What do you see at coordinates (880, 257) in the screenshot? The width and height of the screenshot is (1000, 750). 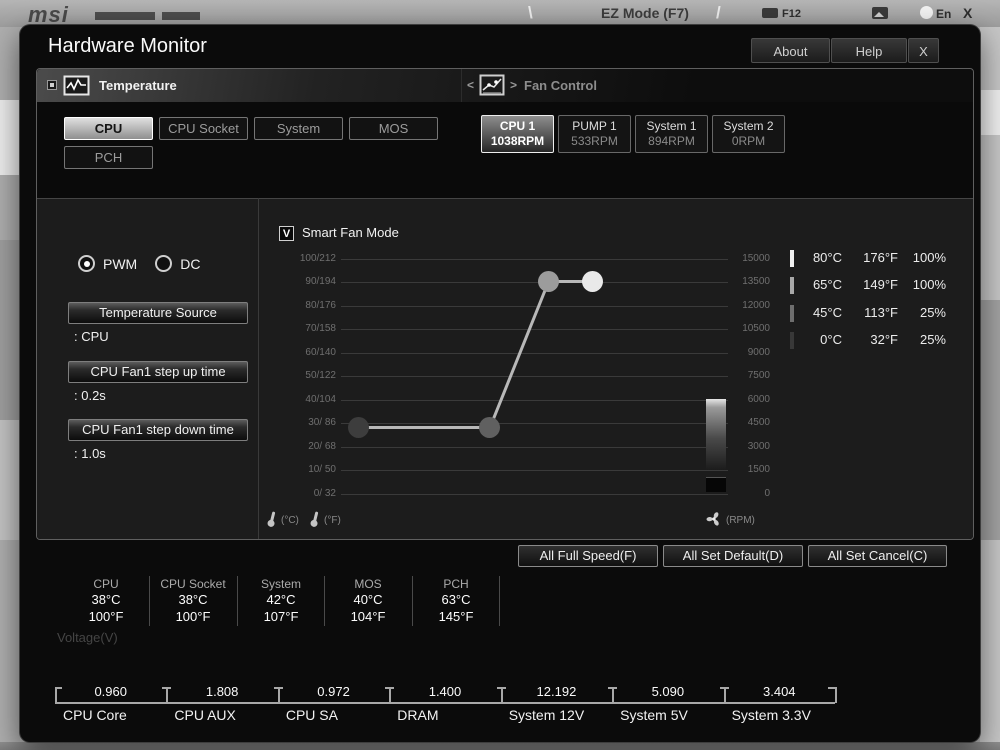 I see `point-temp-f: 176°F` at bounding box center [880, 257].